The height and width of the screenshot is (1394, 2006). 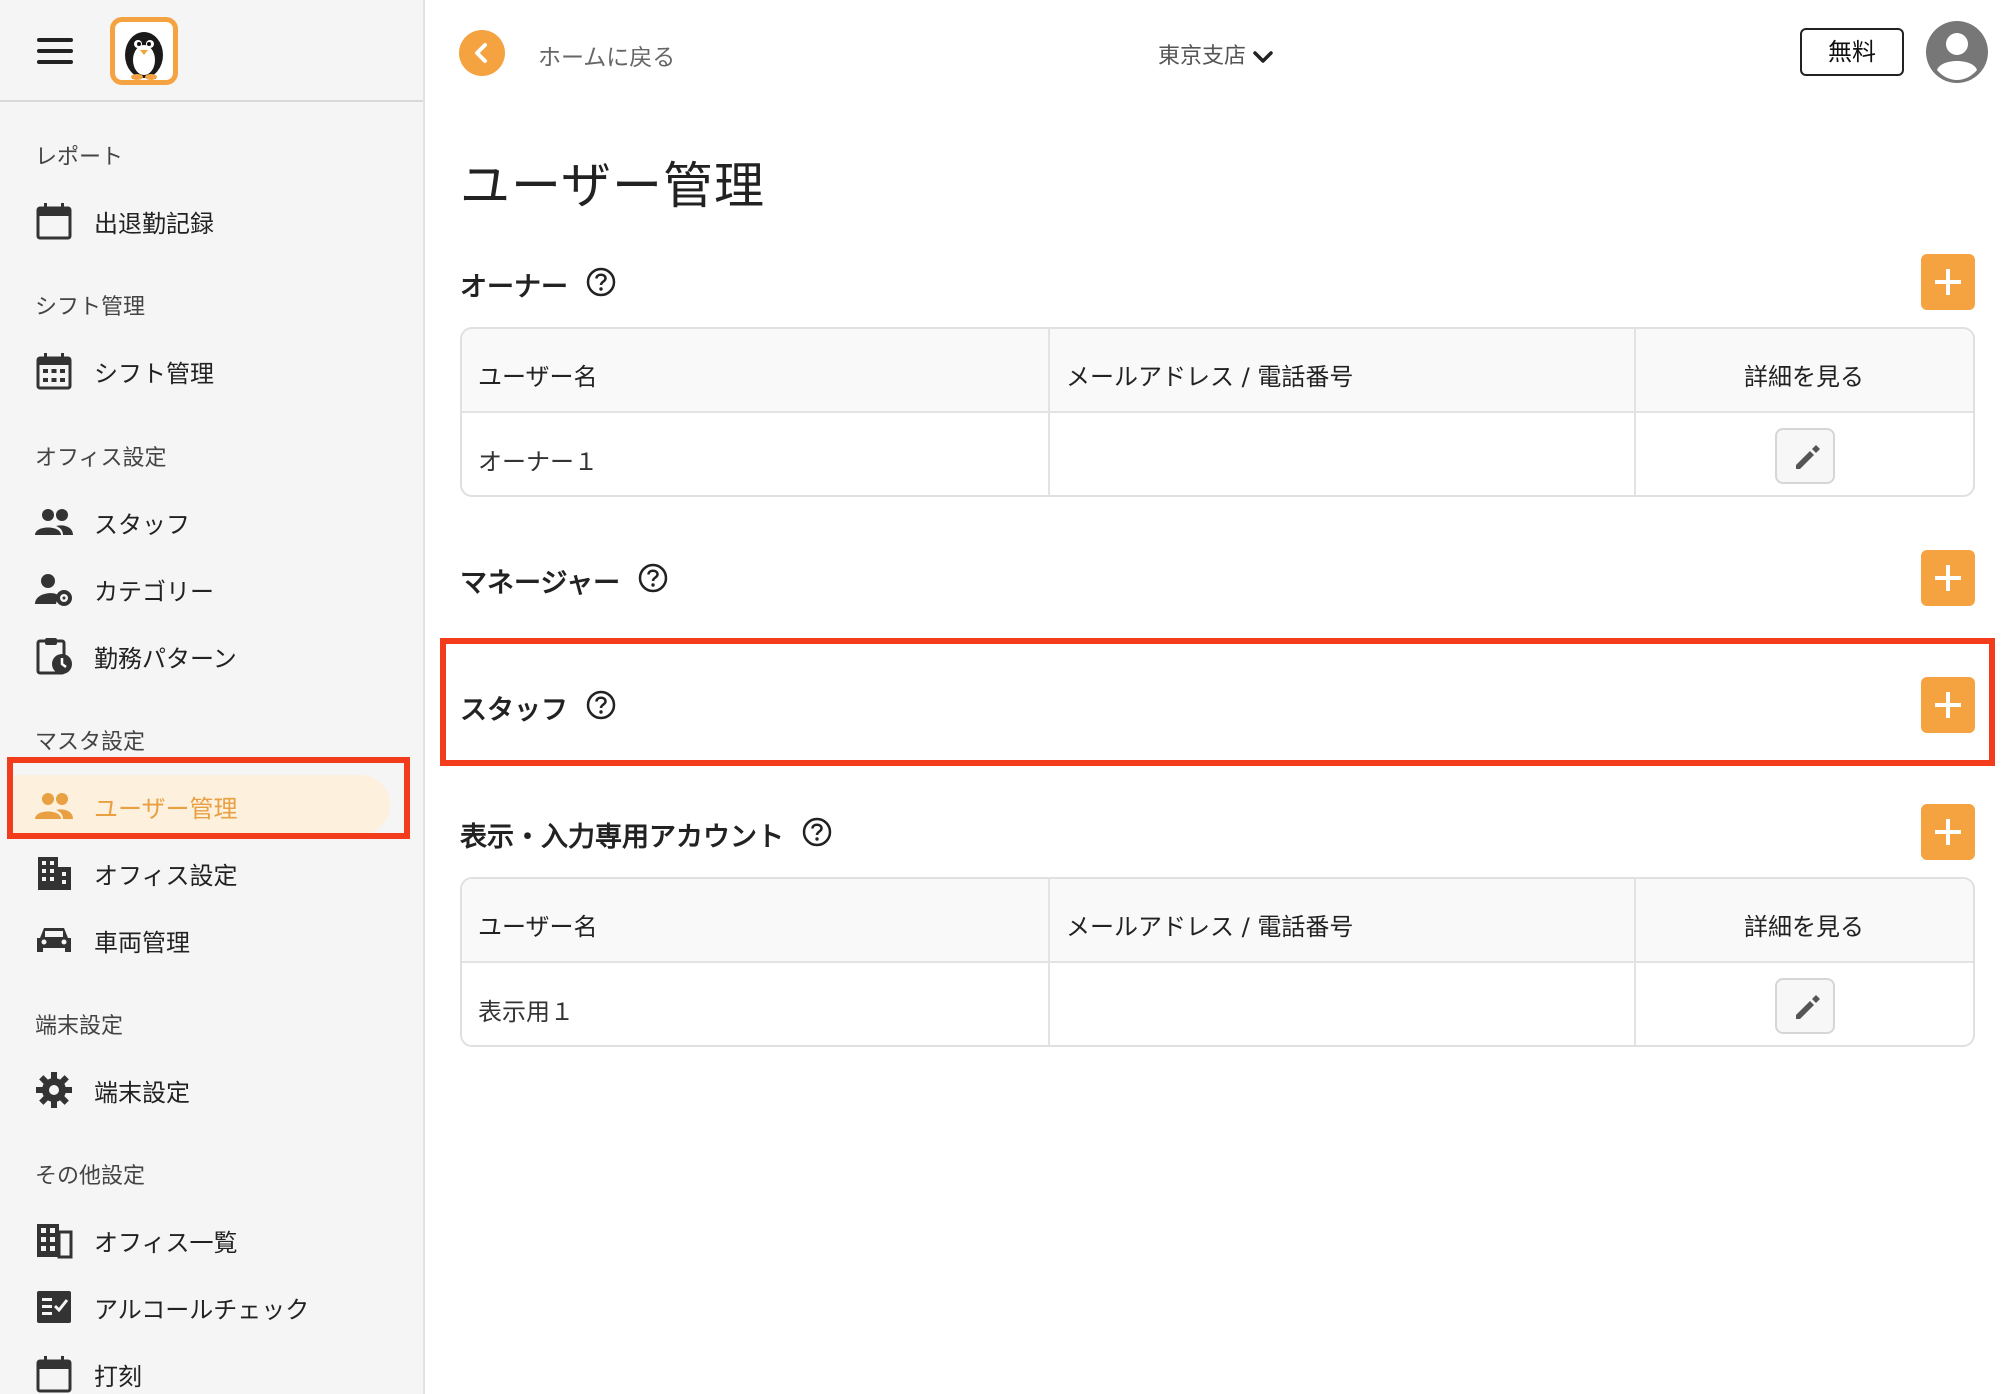 I want to click on section-title-view-accounts: 表示・入力専用アカウント, so click(x=646, y=834).